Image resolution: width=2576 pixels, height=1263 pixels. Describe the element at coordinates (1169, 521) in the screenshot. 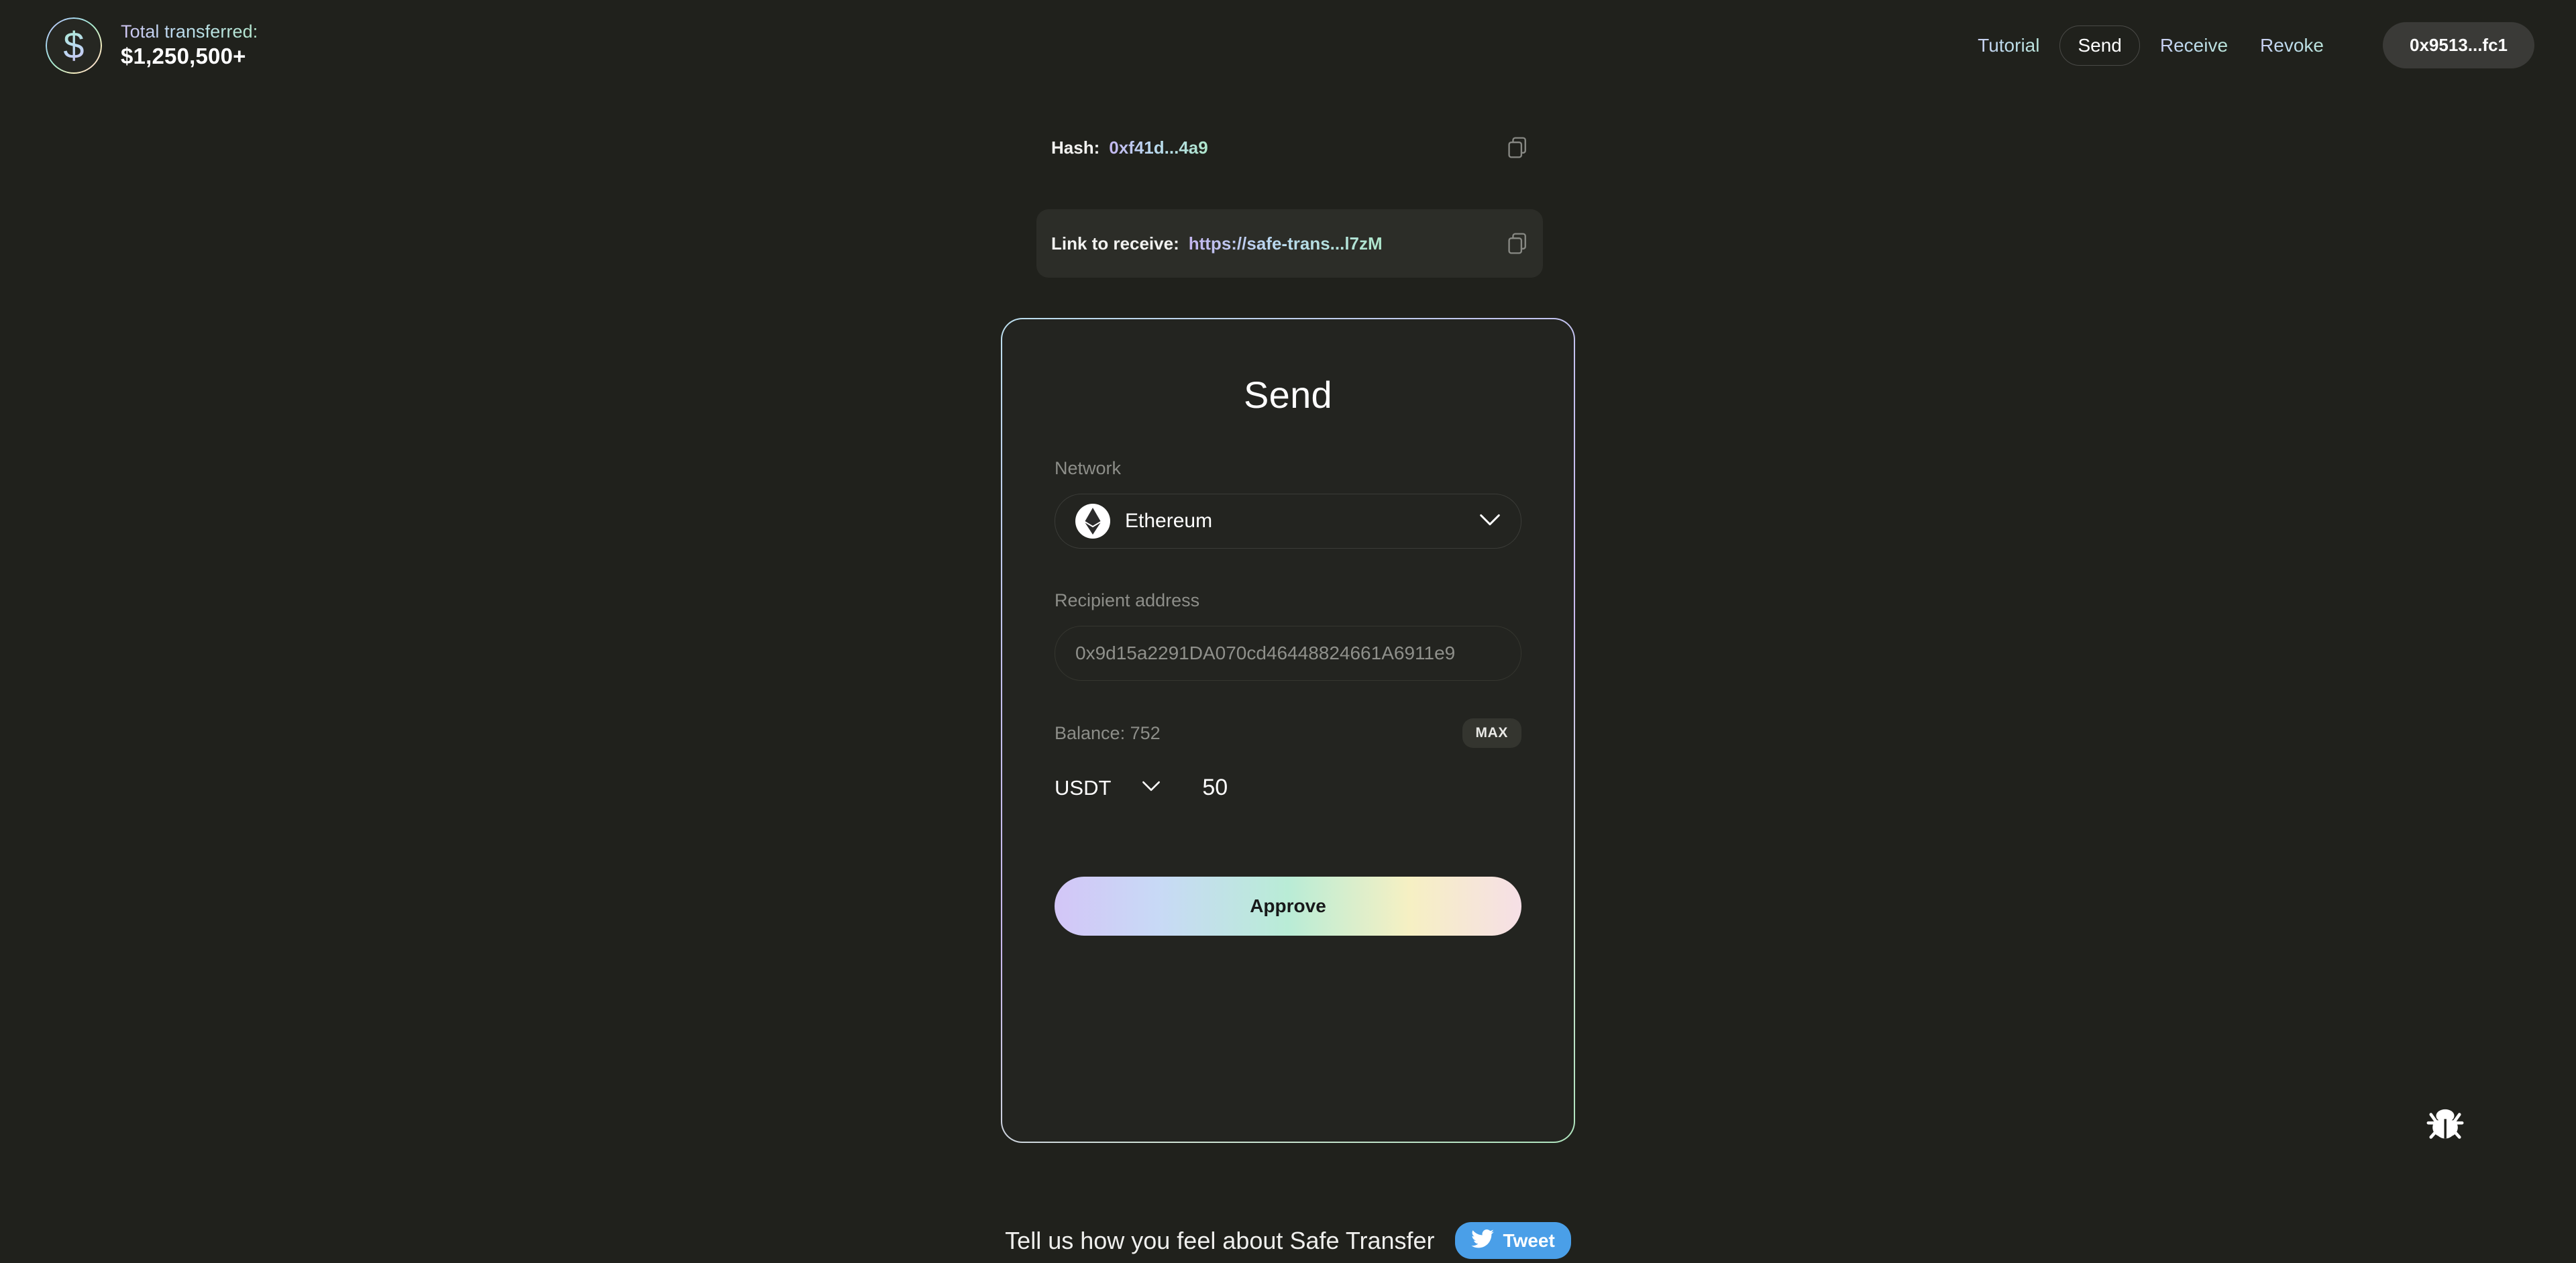

I see `network-value: Ethereum` at that location.